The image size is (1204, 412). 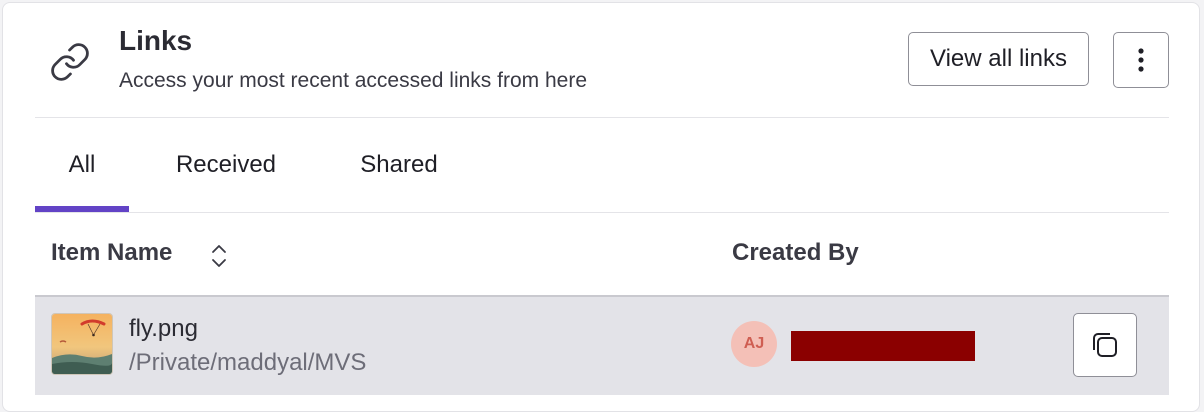 I want to click on copy-link-button, so click(x=1105, y=345).